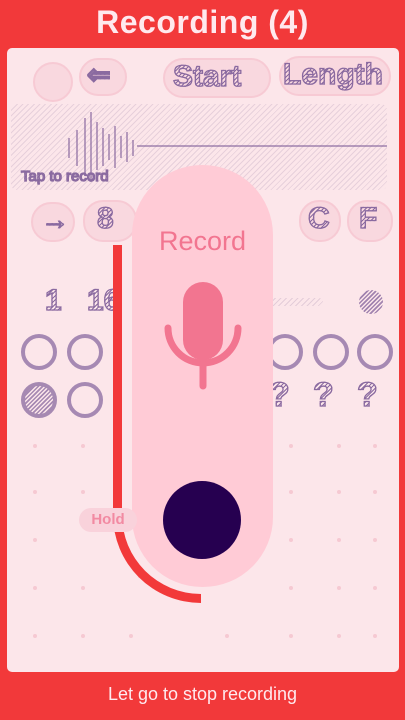  What do you see at coordinates (39, 400) in the screenshot?
I see `choice-circle-selected` at bounding box center [39, 400].